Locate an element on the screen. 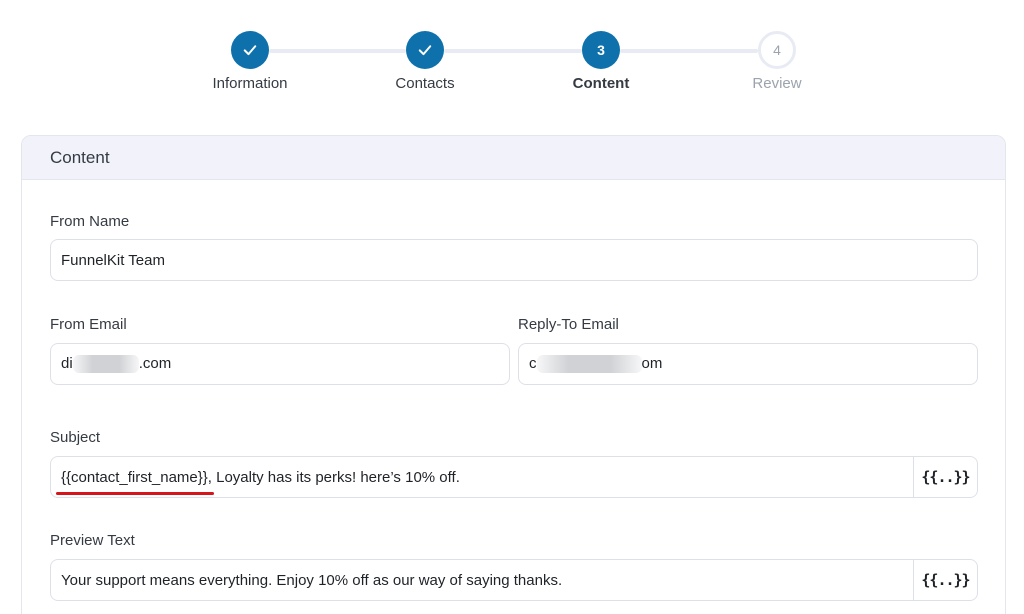  step-label: Information is located at coordinates (250, 83).